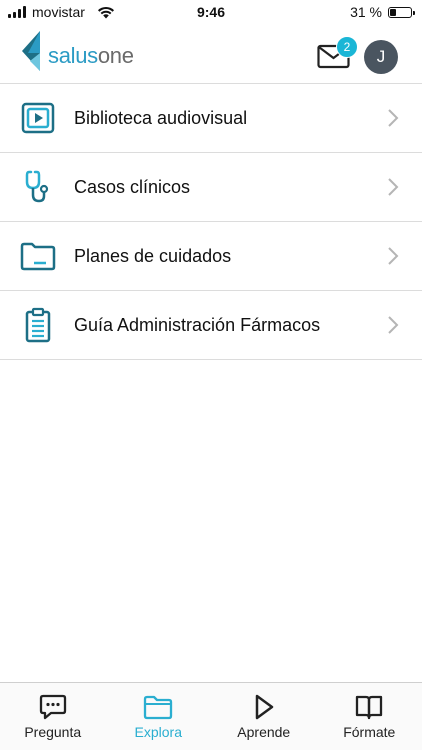 The height and width of the screenshot is (750, 422). What do you see at coordinates (381, 57) in the screenshot?
I see `avatar: J` at bounding box center [381, 57].